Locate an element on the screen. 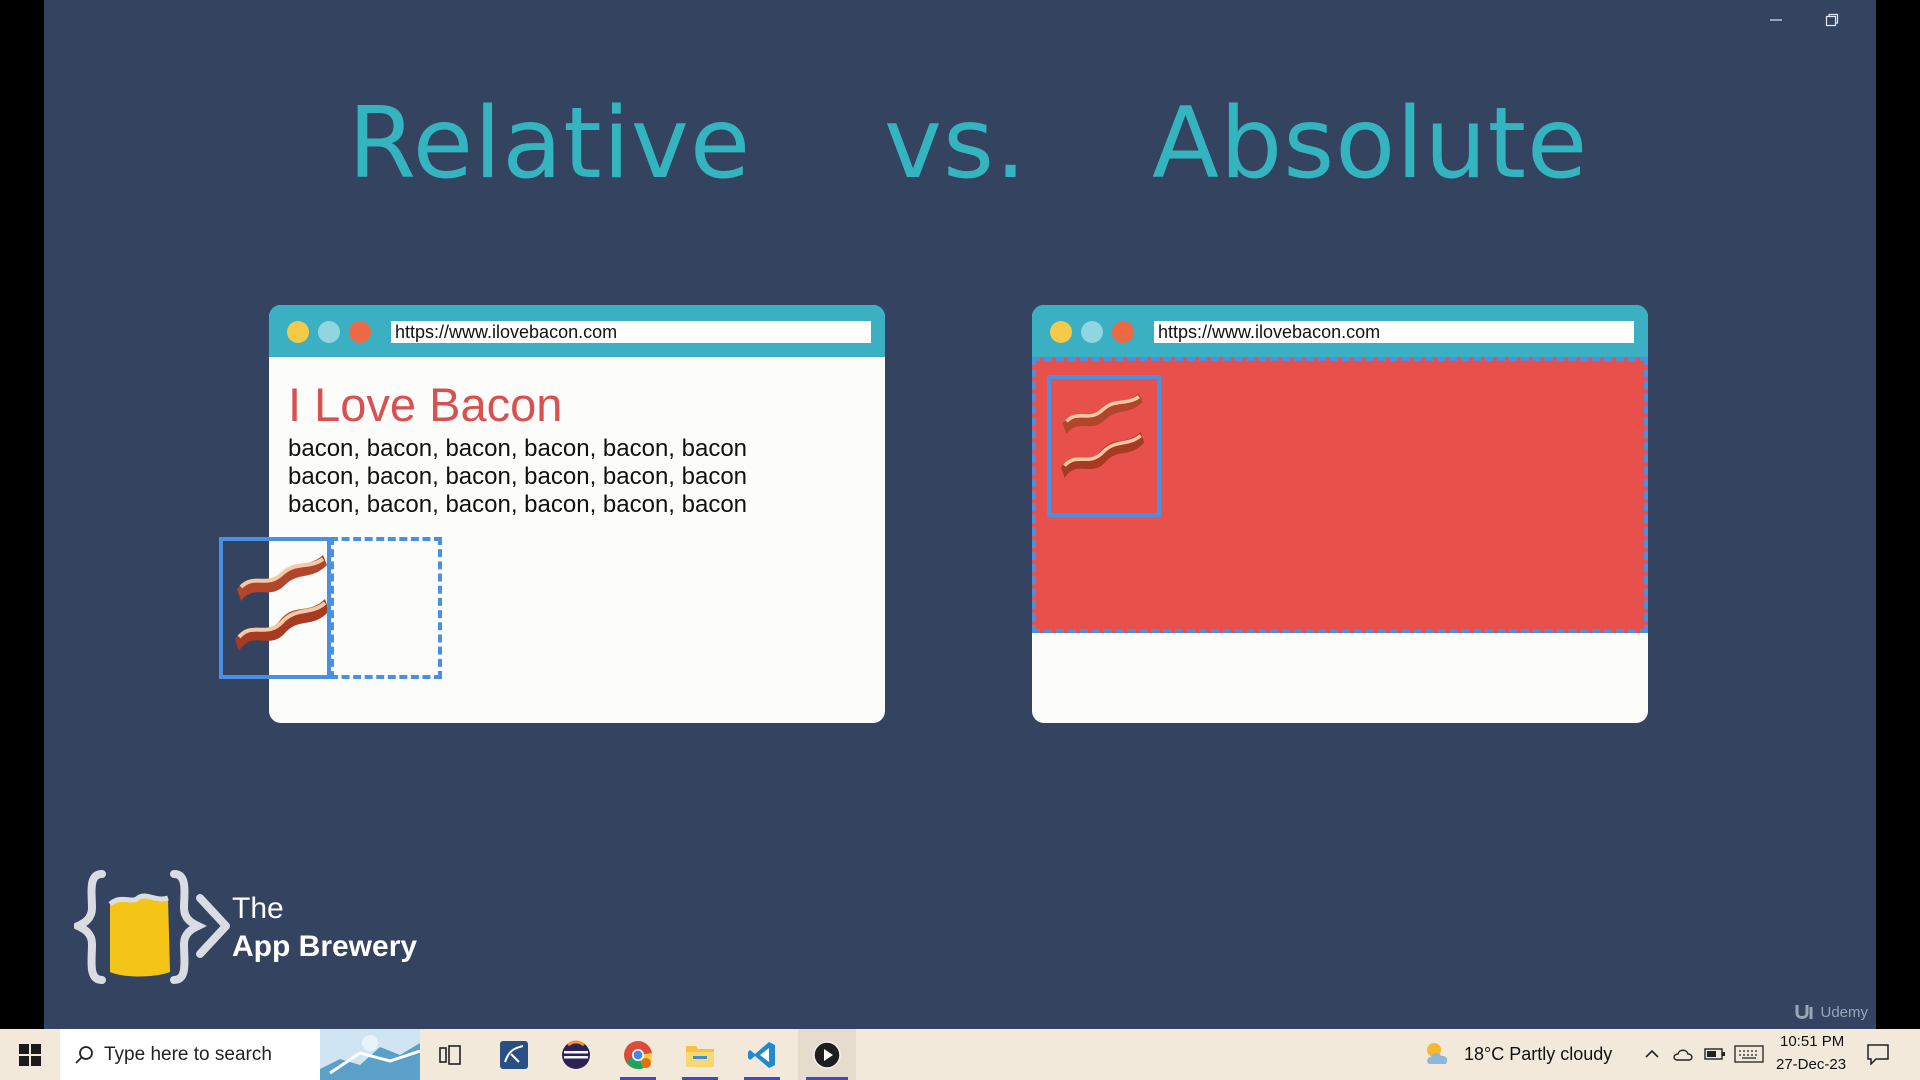 The image size is (1920, 1080). close-icon is located at coordinates (1871, 20).